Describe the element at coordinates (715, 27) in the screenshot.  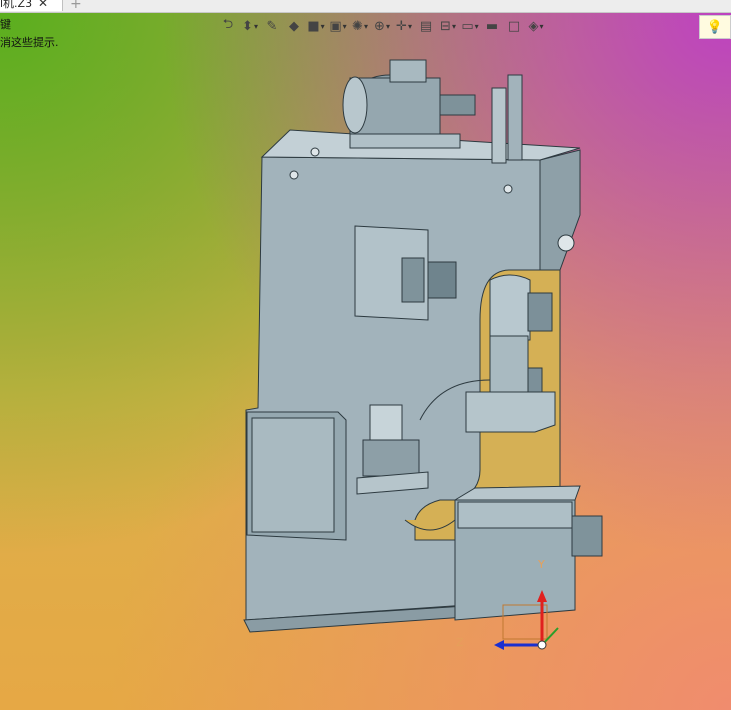
I see `light-bulb-icon: 💡` at that location.